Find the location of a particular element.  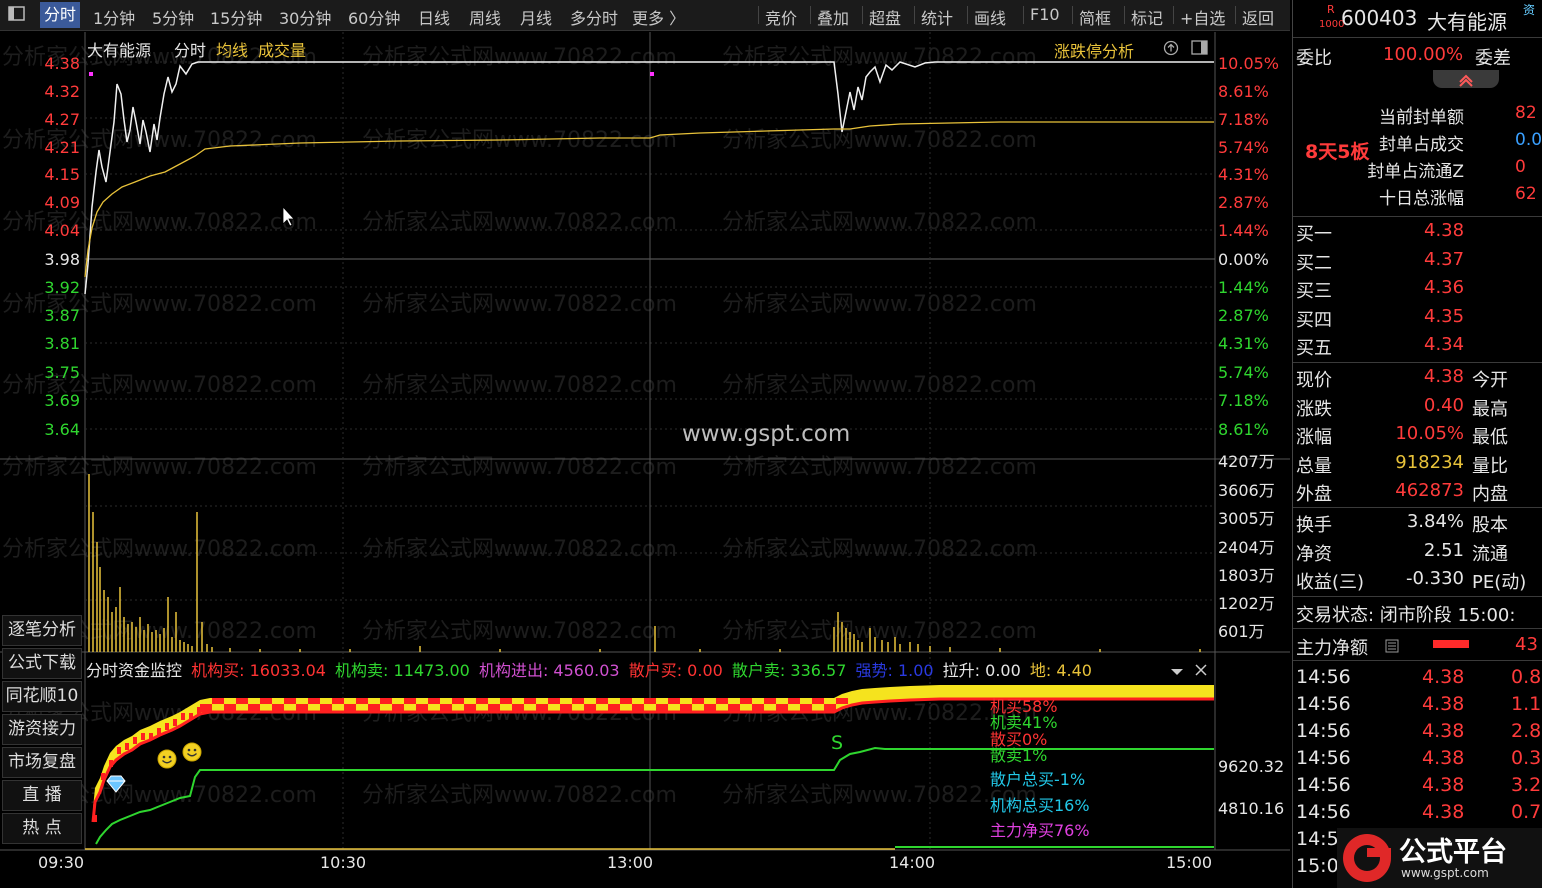

weibi-value: 100.00% is located at coordinates (1423, 54).